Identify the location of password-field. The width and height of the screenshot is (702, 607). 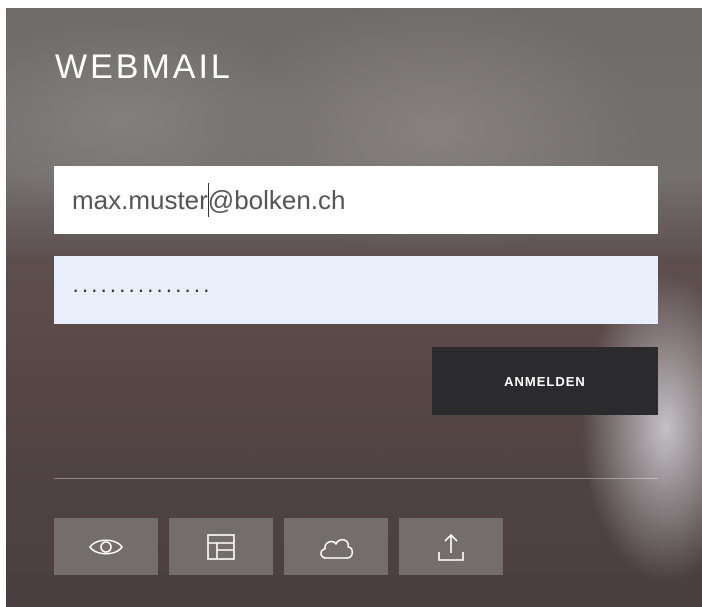
(356, 290).